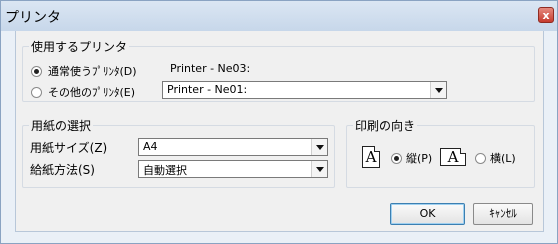 Image resolution: width=558 pixels, height=244 pixels. Describe the element at coordinates (304, 90) in the screenshot. I see `other-printer-select: Printer - Ne01:` at that location.